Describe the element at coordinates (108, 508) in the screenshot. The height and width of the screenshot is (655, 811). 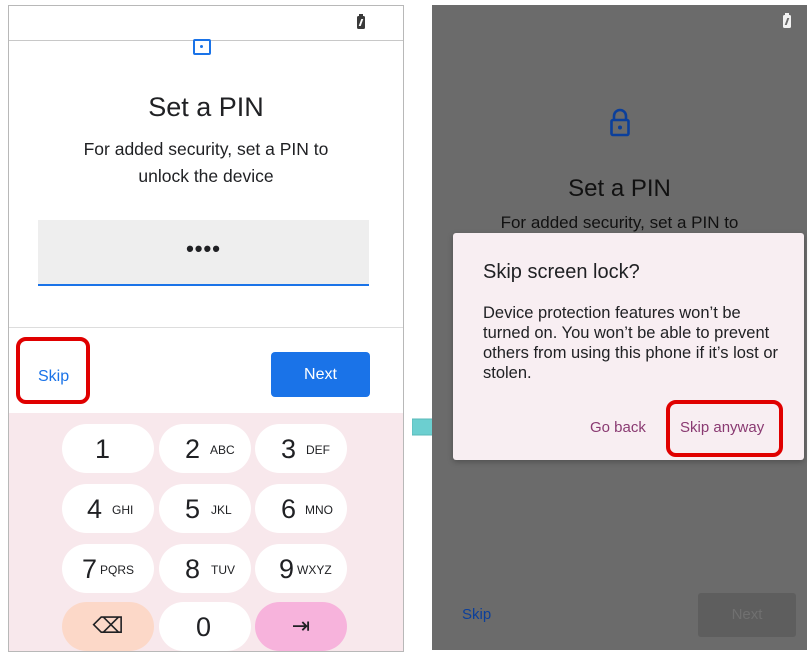
I see `key-4: 4 GHI` at that location.